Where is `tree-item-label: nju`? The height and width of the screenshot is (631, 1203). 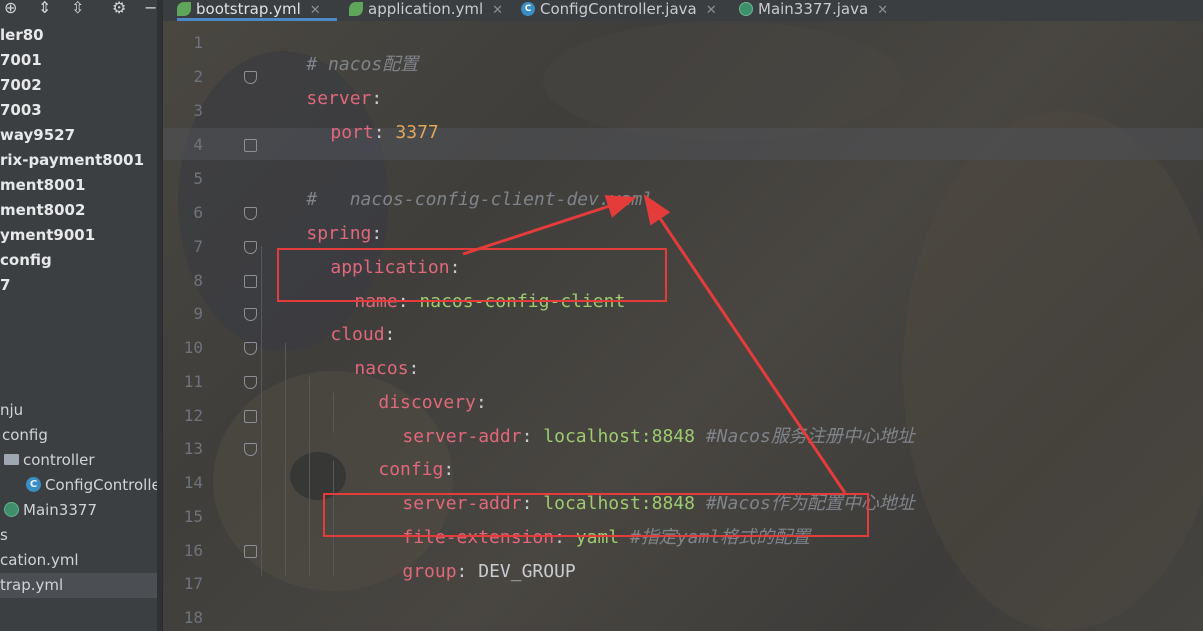
tree-item-label: nju is located at coordinates (12, 410).